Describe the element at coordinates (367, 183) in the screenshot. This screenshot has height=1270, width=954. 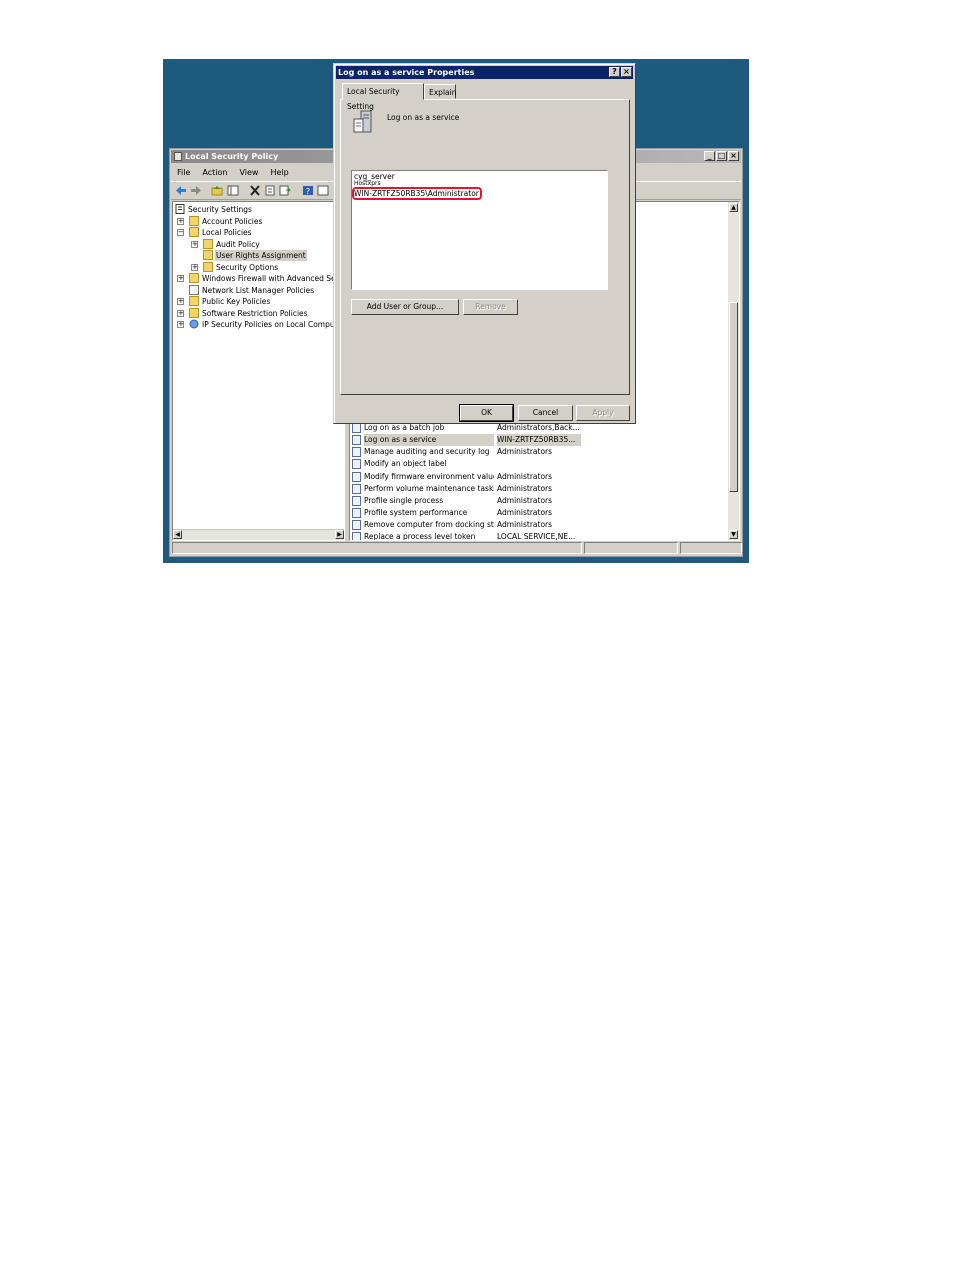
I see `user-list-item: Hostxprs` at that location.